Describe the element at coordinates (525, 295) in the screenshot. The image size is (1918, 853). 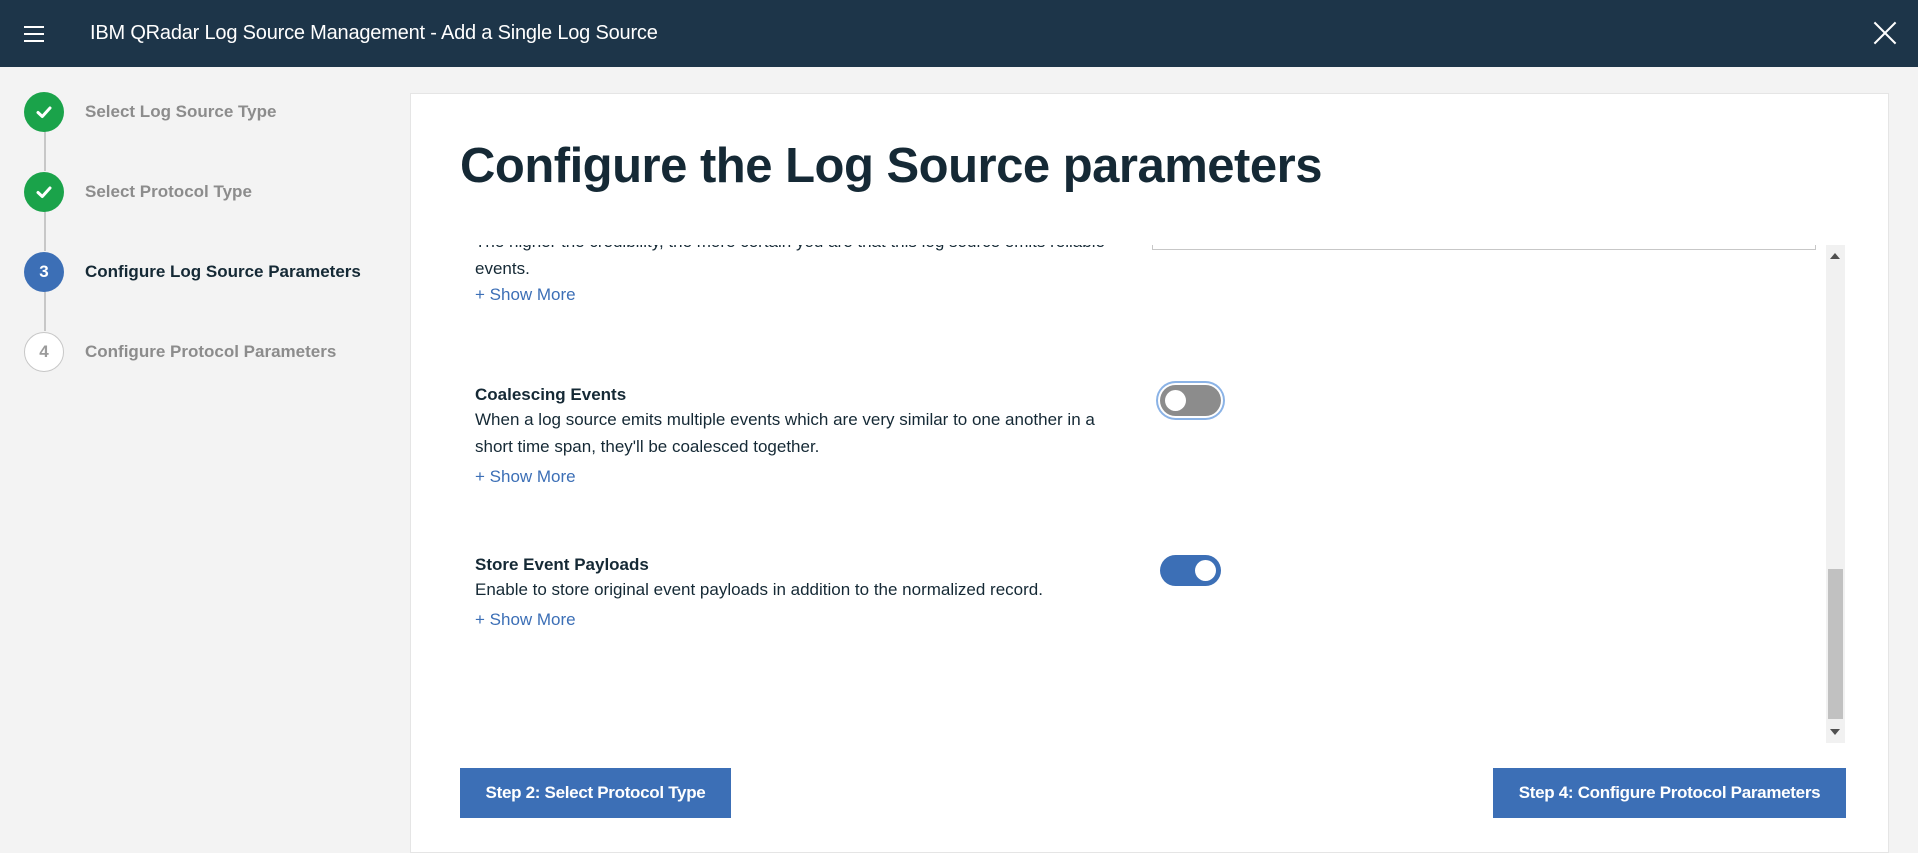
I see `credibility-show-more-link: + Show More` at that location.